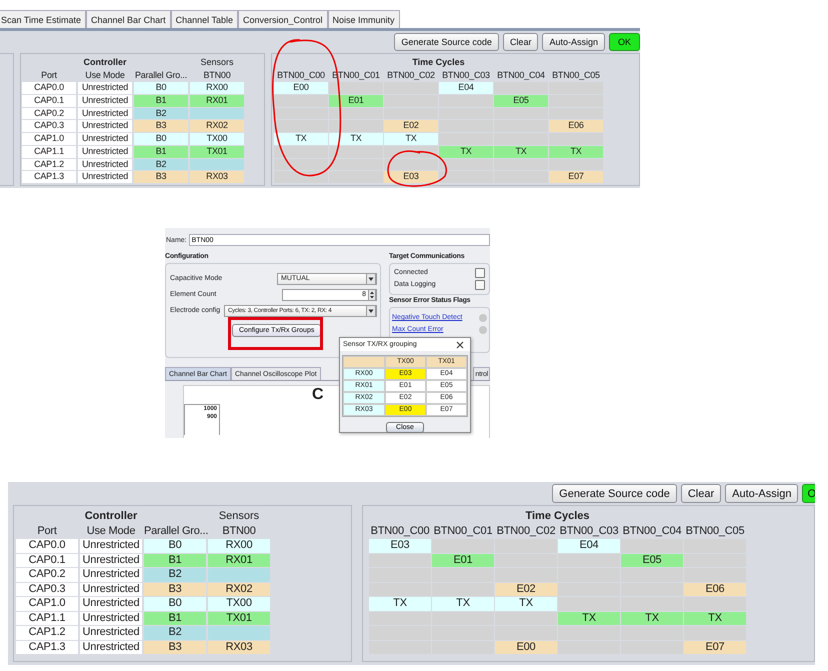  Describe the element at coordinates (652, 531) in the screenshot. I see `column-header: BTN00_C04` at that location.